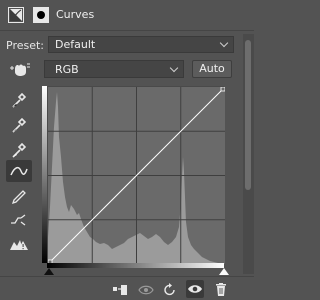 This screenshot has height=300, width=320. What do you see at coordinates (75, 14) in the screenshot?
I see `panel-title: Curves` at bounding box center [75, 14].